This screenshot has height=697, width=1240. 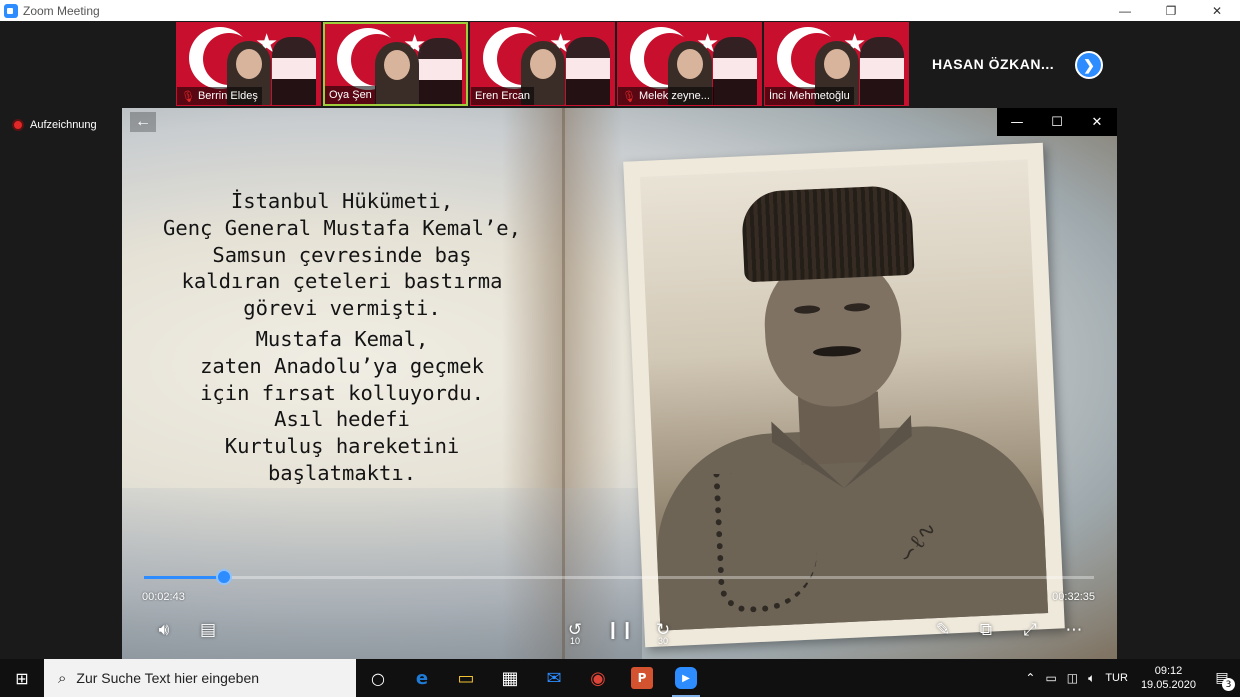 What do you see at coordinates (1091, 678) in the screenshot?
I see `volume-icon: 🔈︎` at bounding box center [1091, 678].